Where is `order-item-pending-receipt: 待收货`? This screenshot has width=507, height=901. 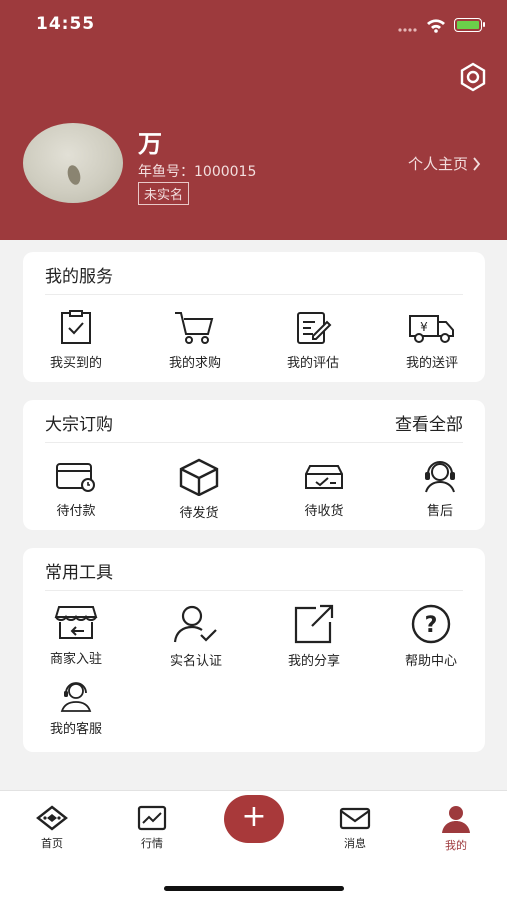
order-item-pending-receipt: 待收货 is located at coordinates (324, 488).